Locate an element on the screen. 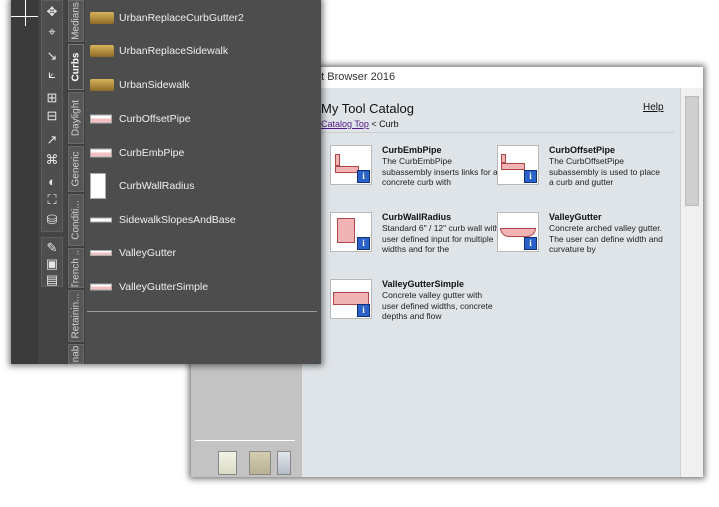 Image resolution: width=719 pixels, height=507 pixels. command-tool-icon: ⌘ is located at coordinates (52, 160).